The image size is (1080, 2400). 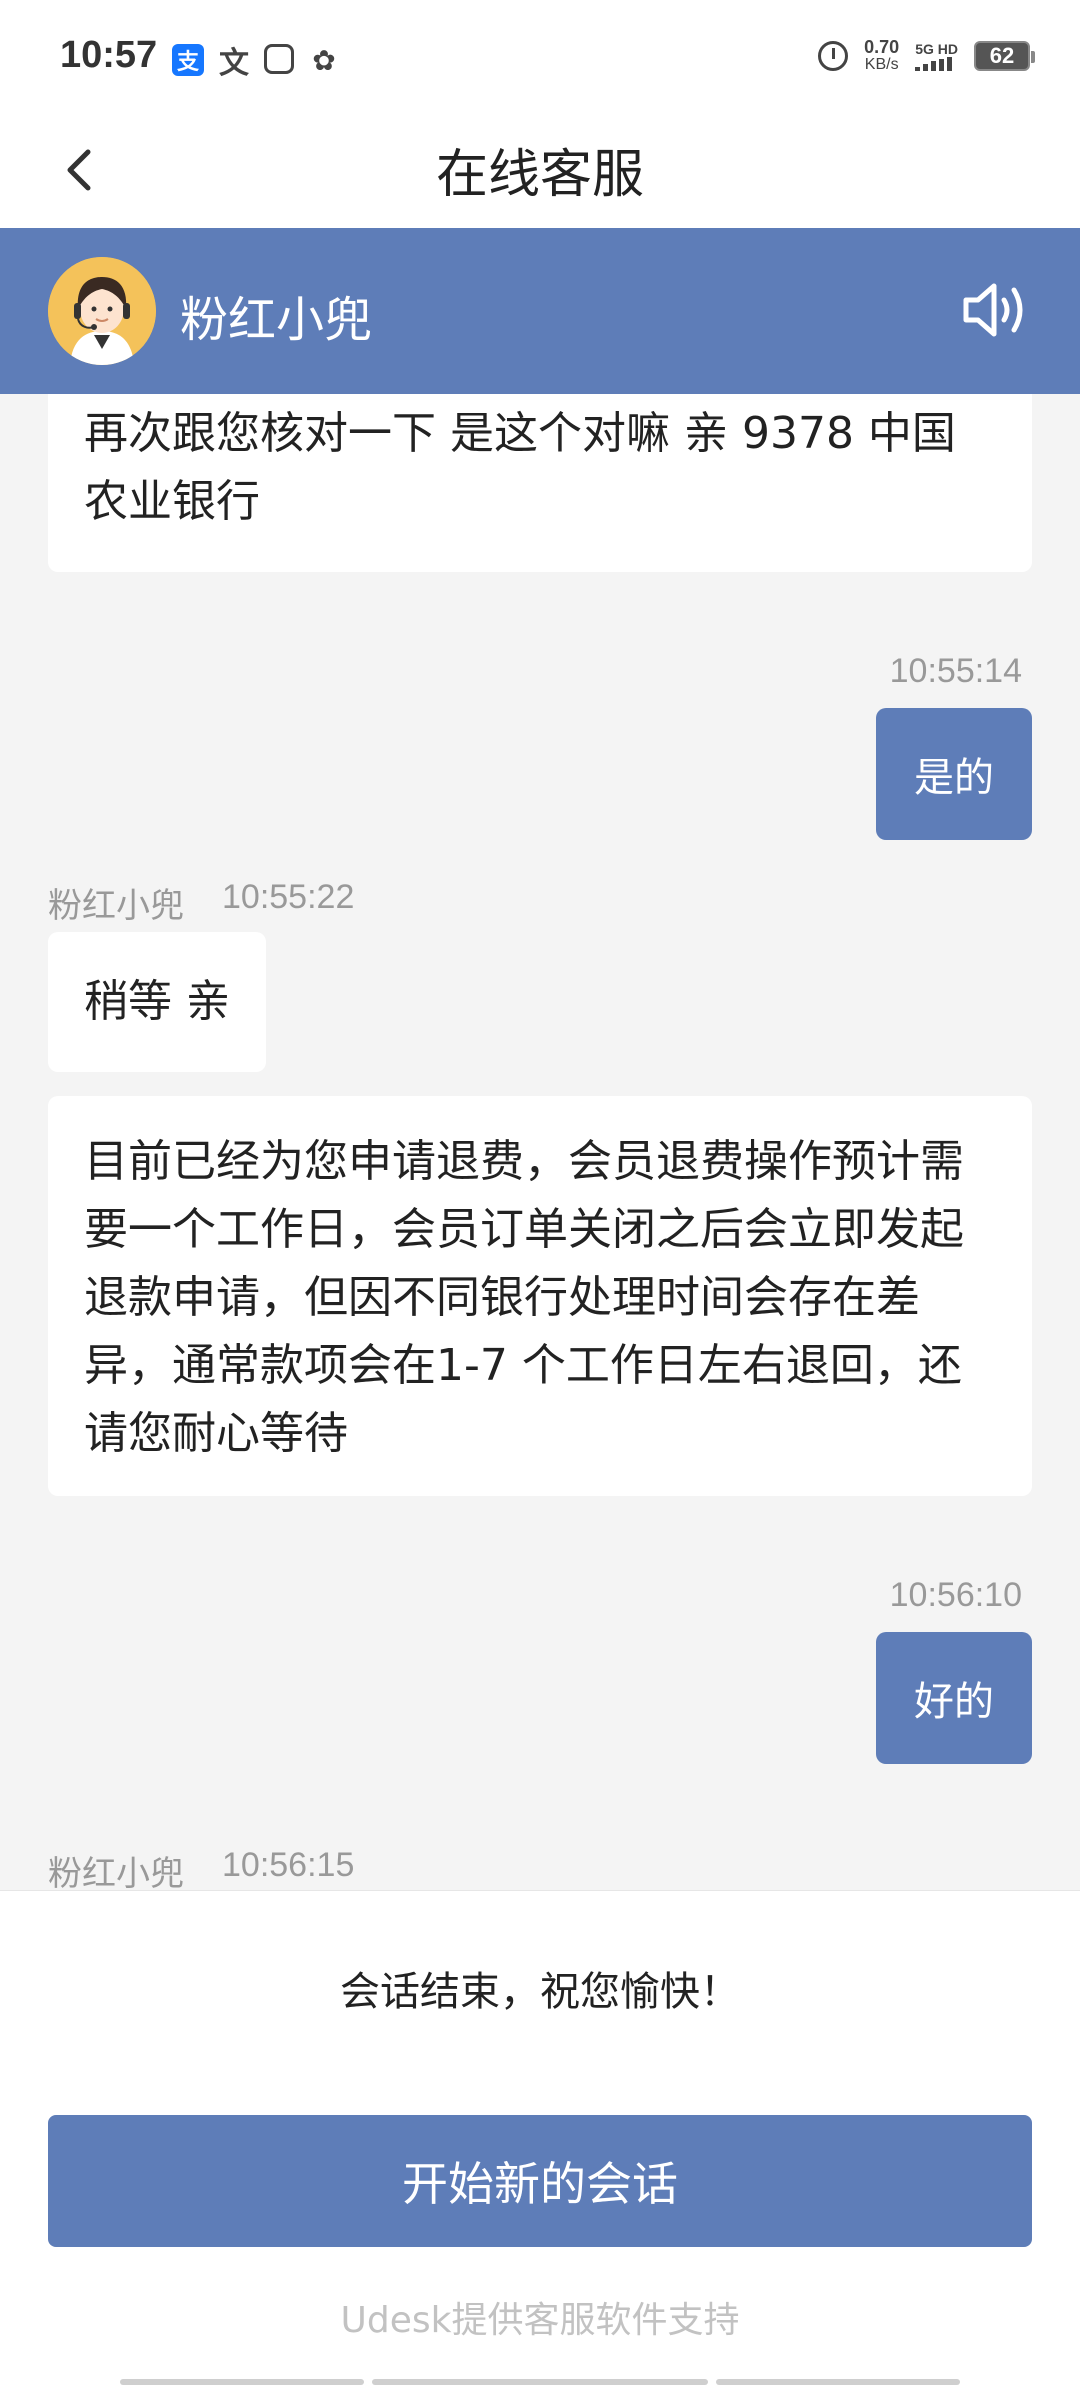 What do you see at coordinates (234, 63) in the screenshot?
I see `translate-icon: 文` at bounding box center [234, 63].